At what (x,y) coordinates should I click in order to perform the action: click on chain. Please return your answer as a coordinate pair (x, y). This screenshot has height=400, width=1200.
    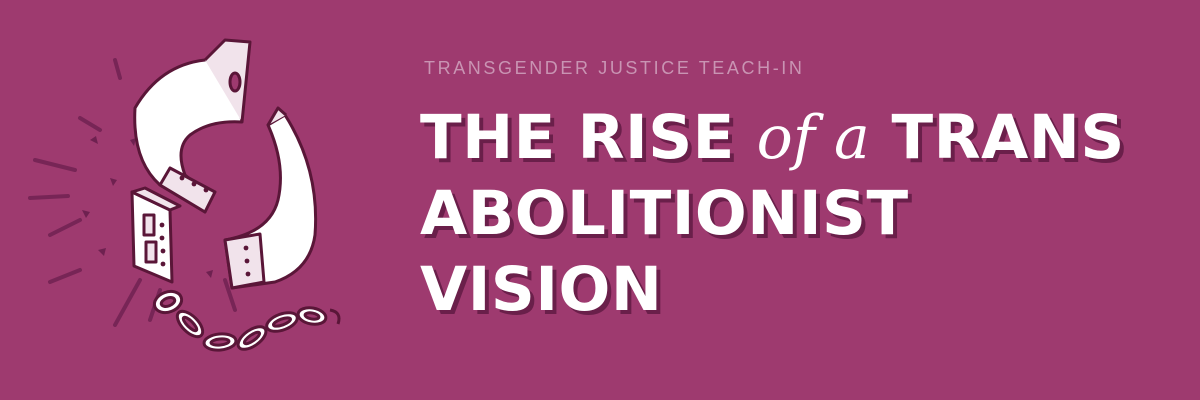
    Looking at the image, I should click on (246, 320).